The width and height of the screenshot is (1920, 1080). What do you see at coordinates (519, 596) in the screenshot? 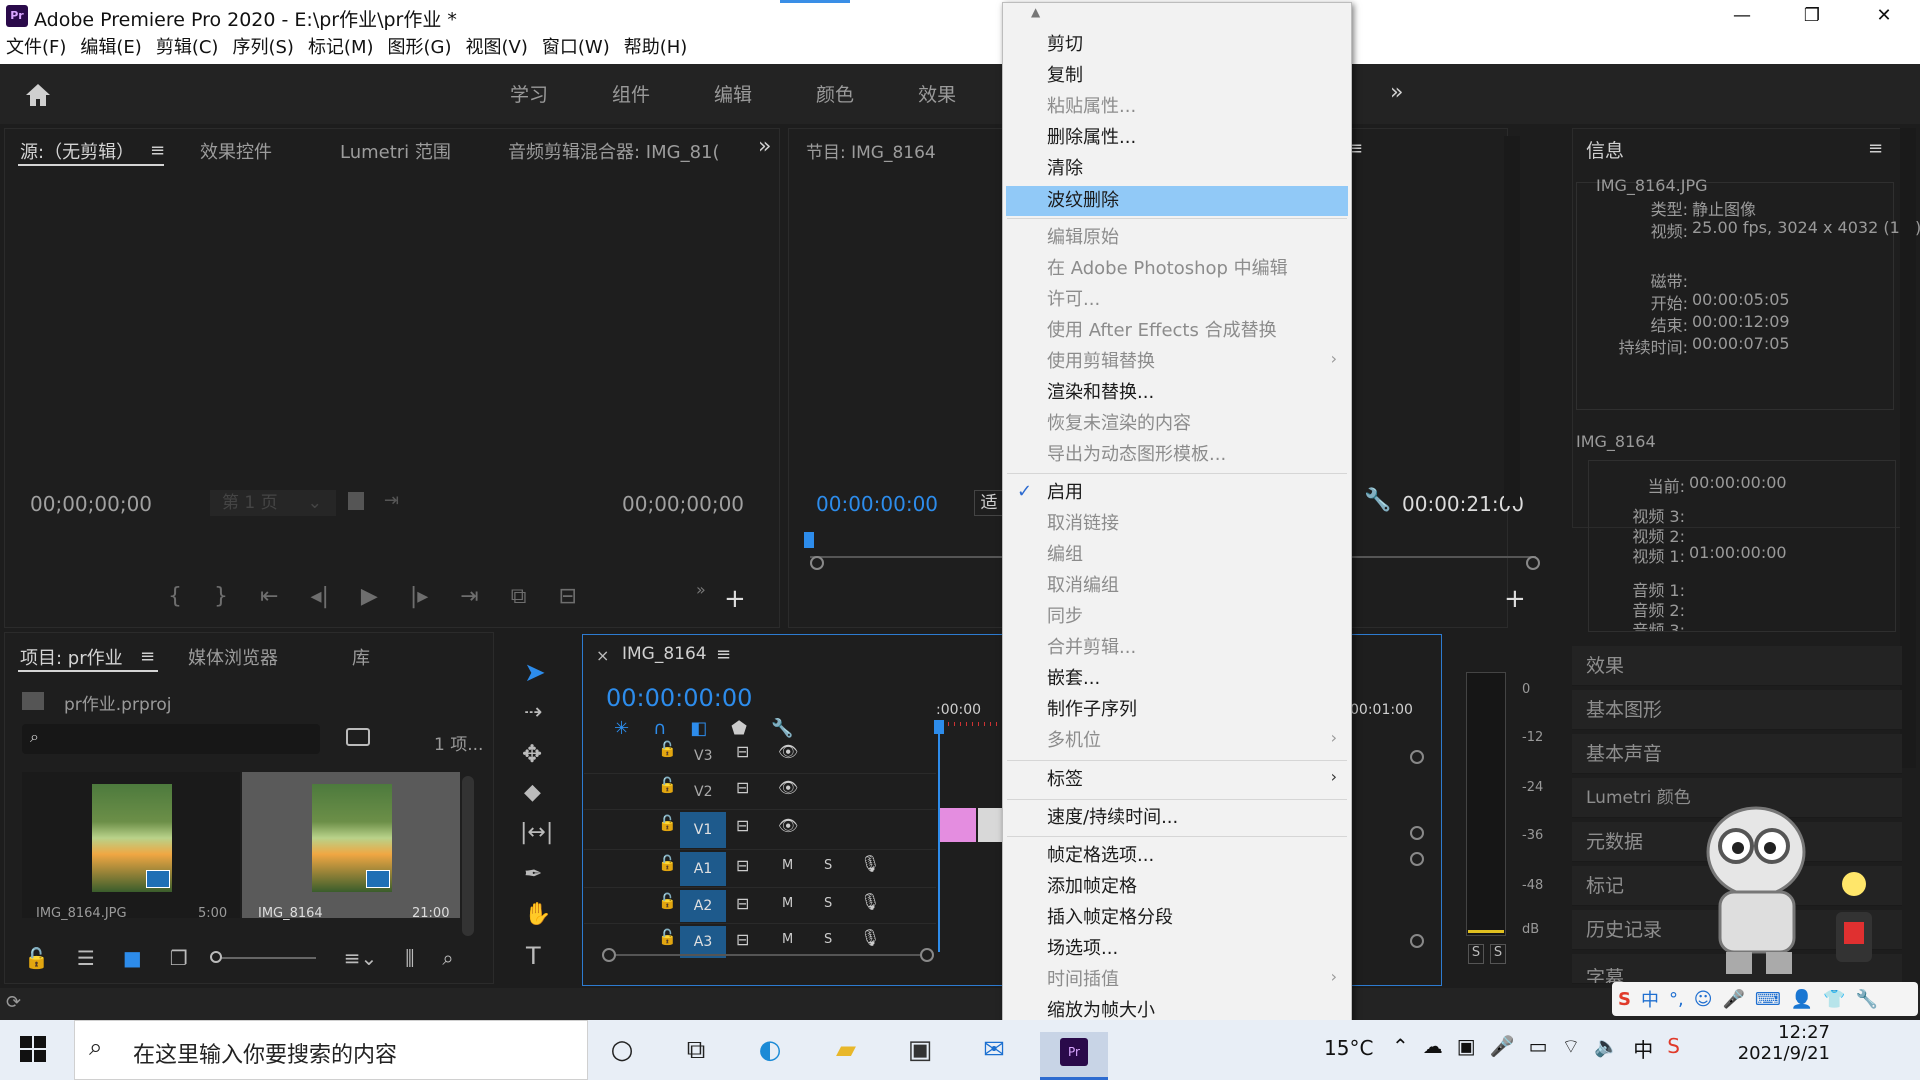
I see `insert-icon: ⧉` at bounding box center [519, 596].